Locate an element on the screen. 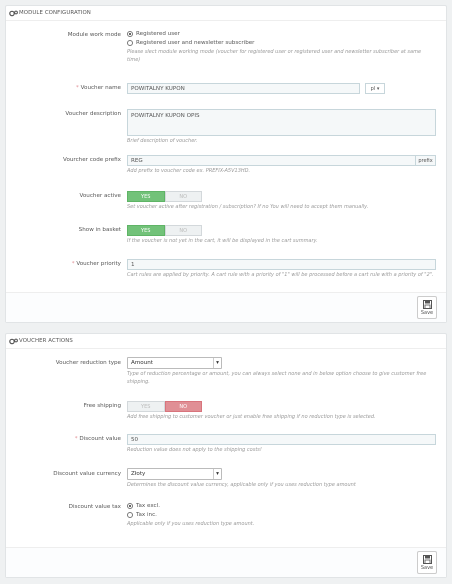 The height and width of the screenshot is (584, 452). language-dropdown-button: pl ▾ is located at coordinates (375, 88).